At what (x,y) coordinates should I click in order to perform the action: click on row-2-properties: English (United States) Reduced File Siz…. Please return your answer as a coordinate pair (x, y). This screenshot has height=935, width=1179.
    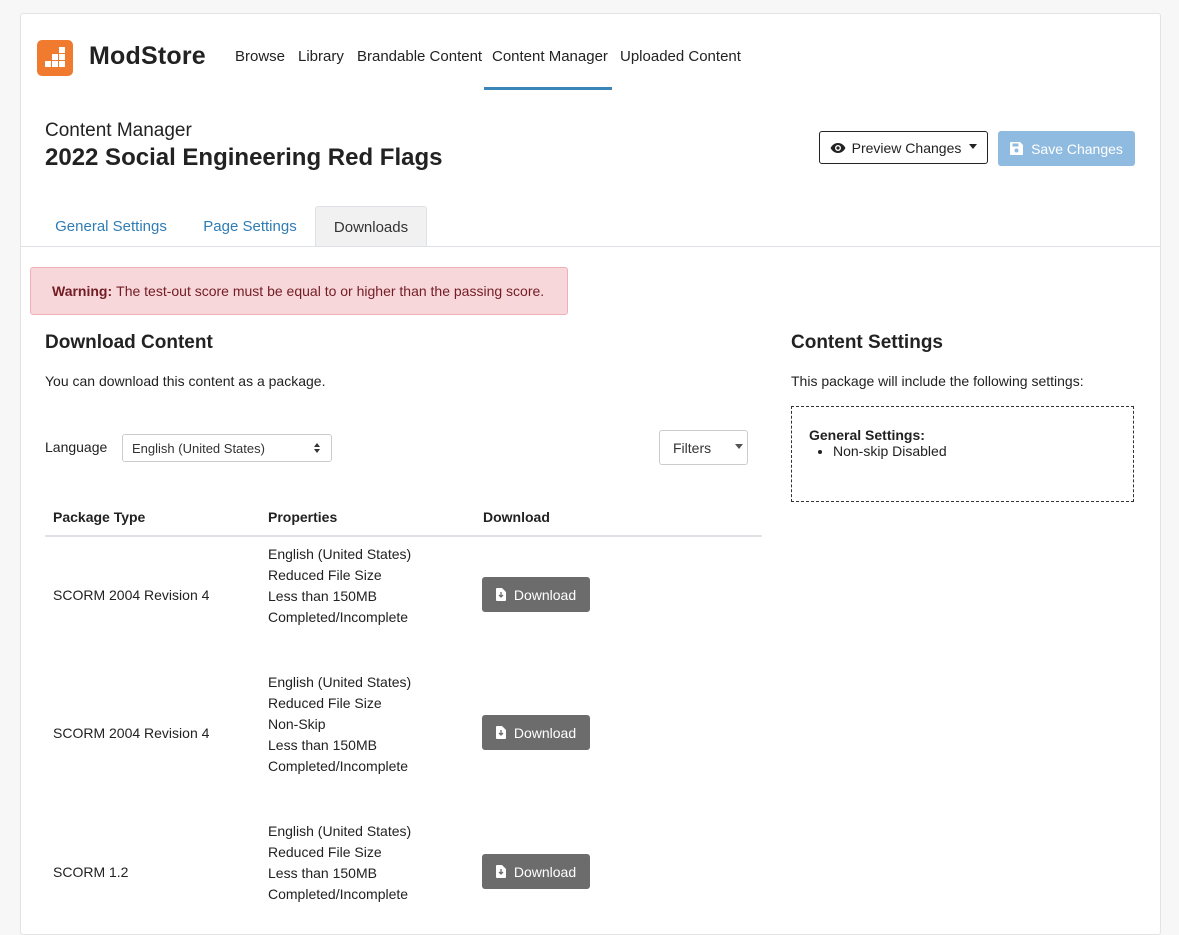
    Looking at the image, I should click on (339, 724).